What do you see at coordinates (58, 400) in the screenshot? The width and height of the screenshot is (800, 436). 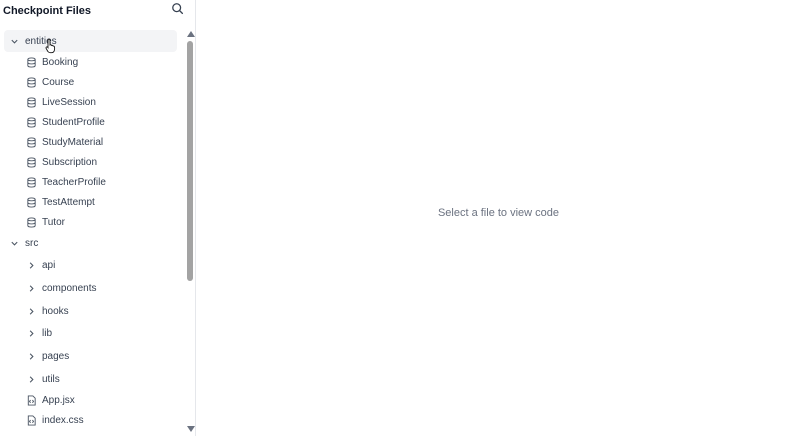 I see `file-label: App.jsx` at bounding box center [58, 400].